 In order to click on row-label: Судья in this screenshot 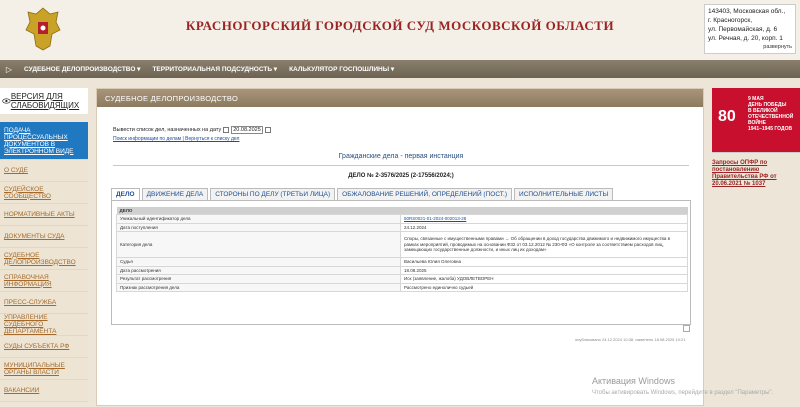, I will do `click(258, 262)`.